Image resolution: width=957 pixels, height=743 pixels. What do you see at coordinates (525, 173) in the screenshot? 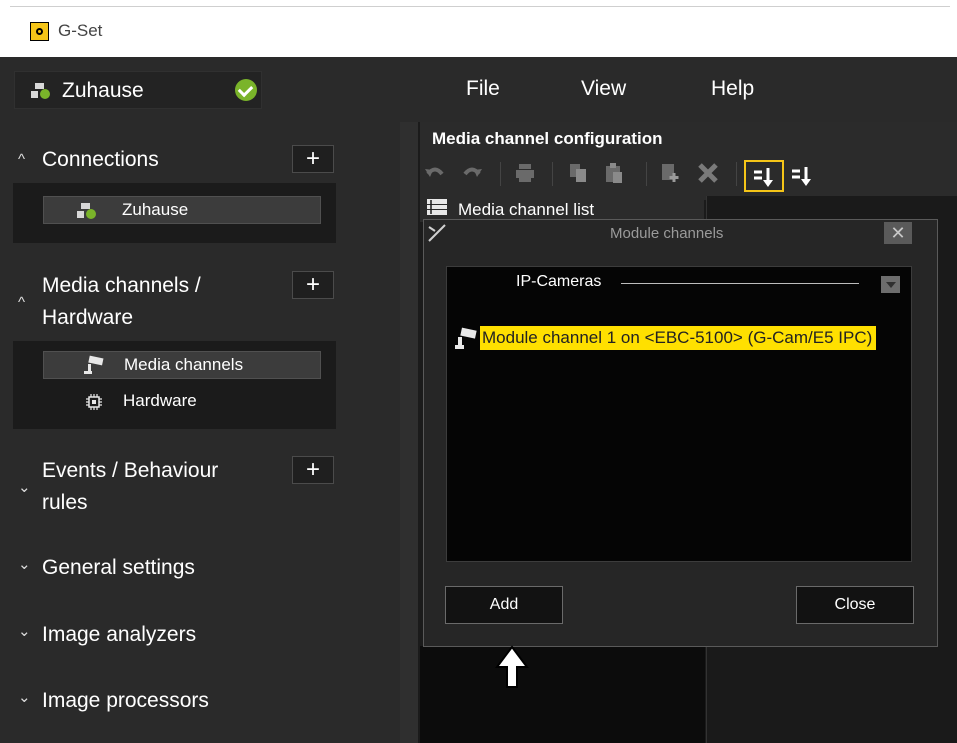
I see `print-icon` at bounding box center [525, 173].